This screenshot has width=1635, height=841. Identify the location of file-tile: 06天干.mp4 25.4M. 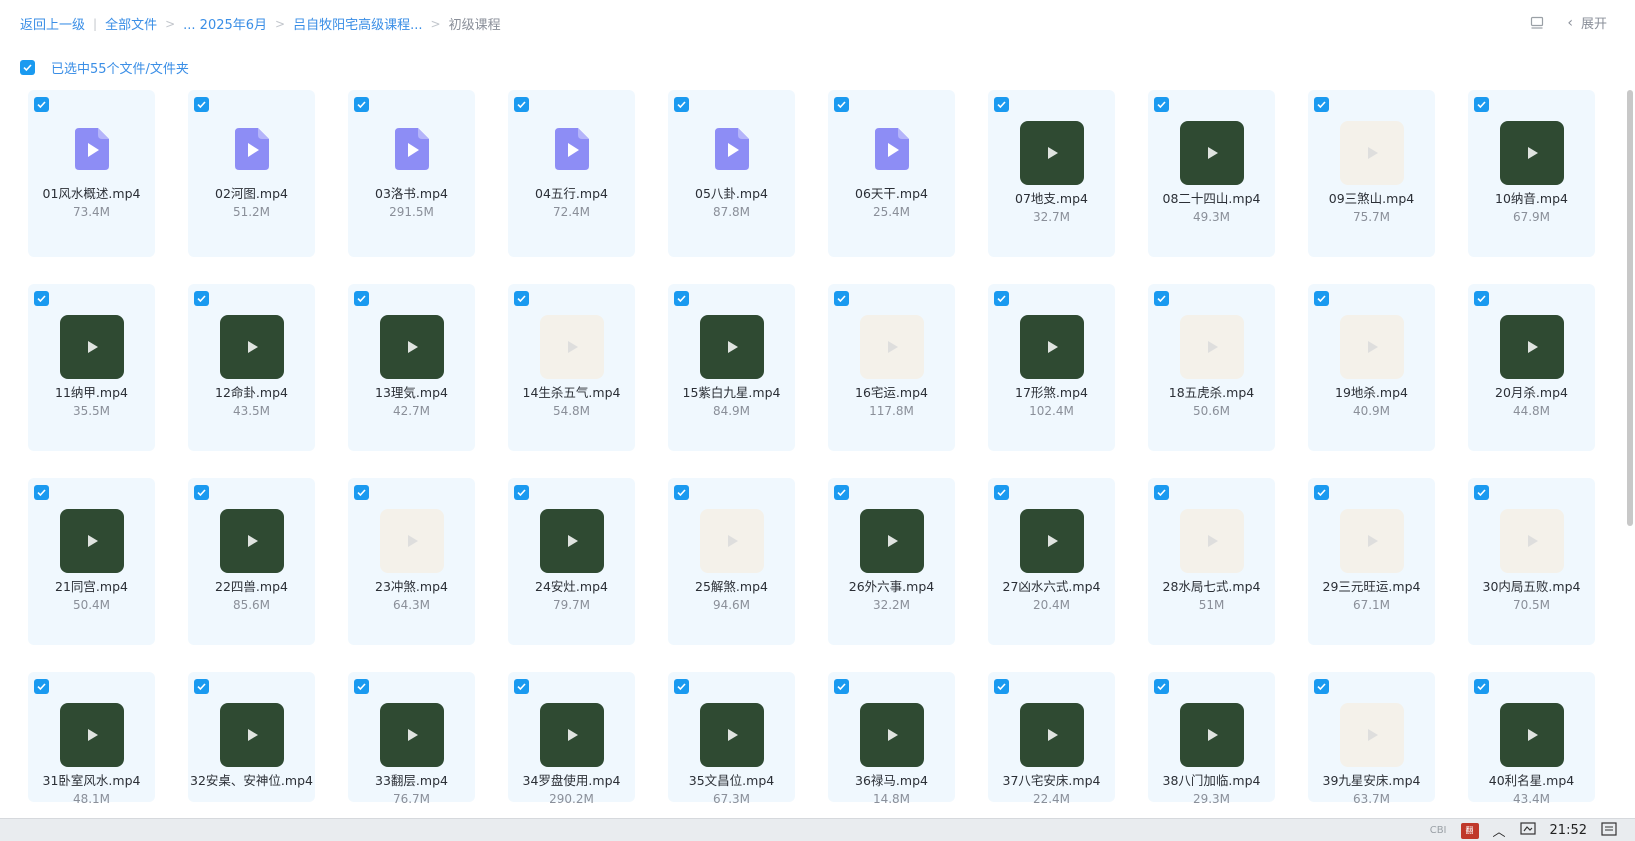
(891, 173).